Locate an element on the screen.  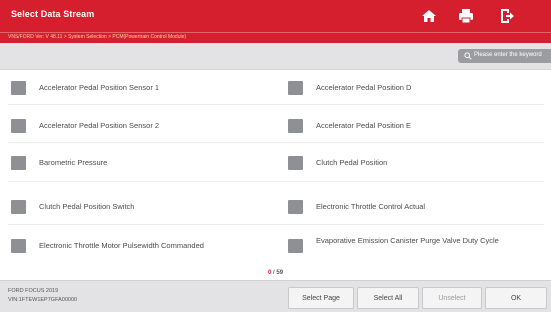
list-item: Clutch Pedal Position Switch is located at coordinates (136, 207).